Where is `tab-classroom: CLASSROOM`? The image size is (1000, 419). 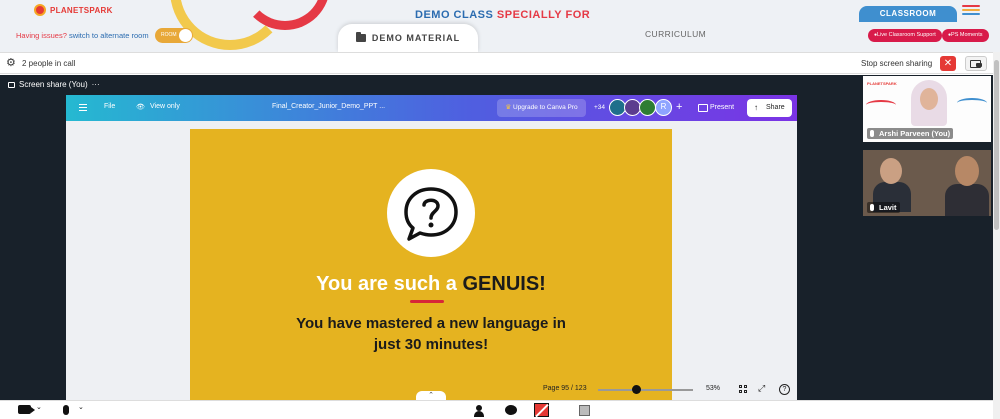
tab-classroom: CLASSROOM is located at coordinates (908, 14).